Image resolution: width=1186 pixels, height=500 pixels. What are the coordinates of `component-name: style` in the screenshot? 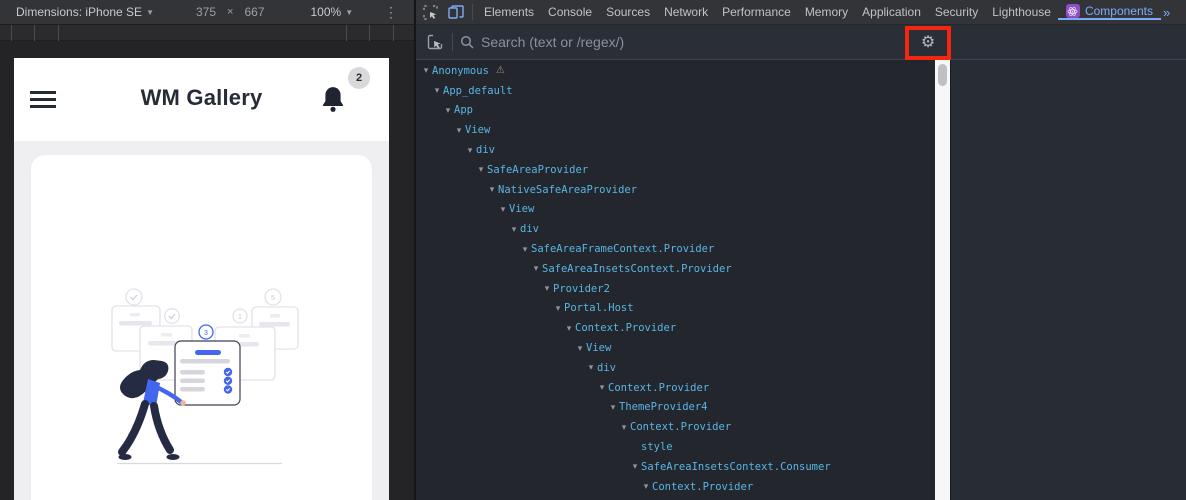 It's located at (657, 447).